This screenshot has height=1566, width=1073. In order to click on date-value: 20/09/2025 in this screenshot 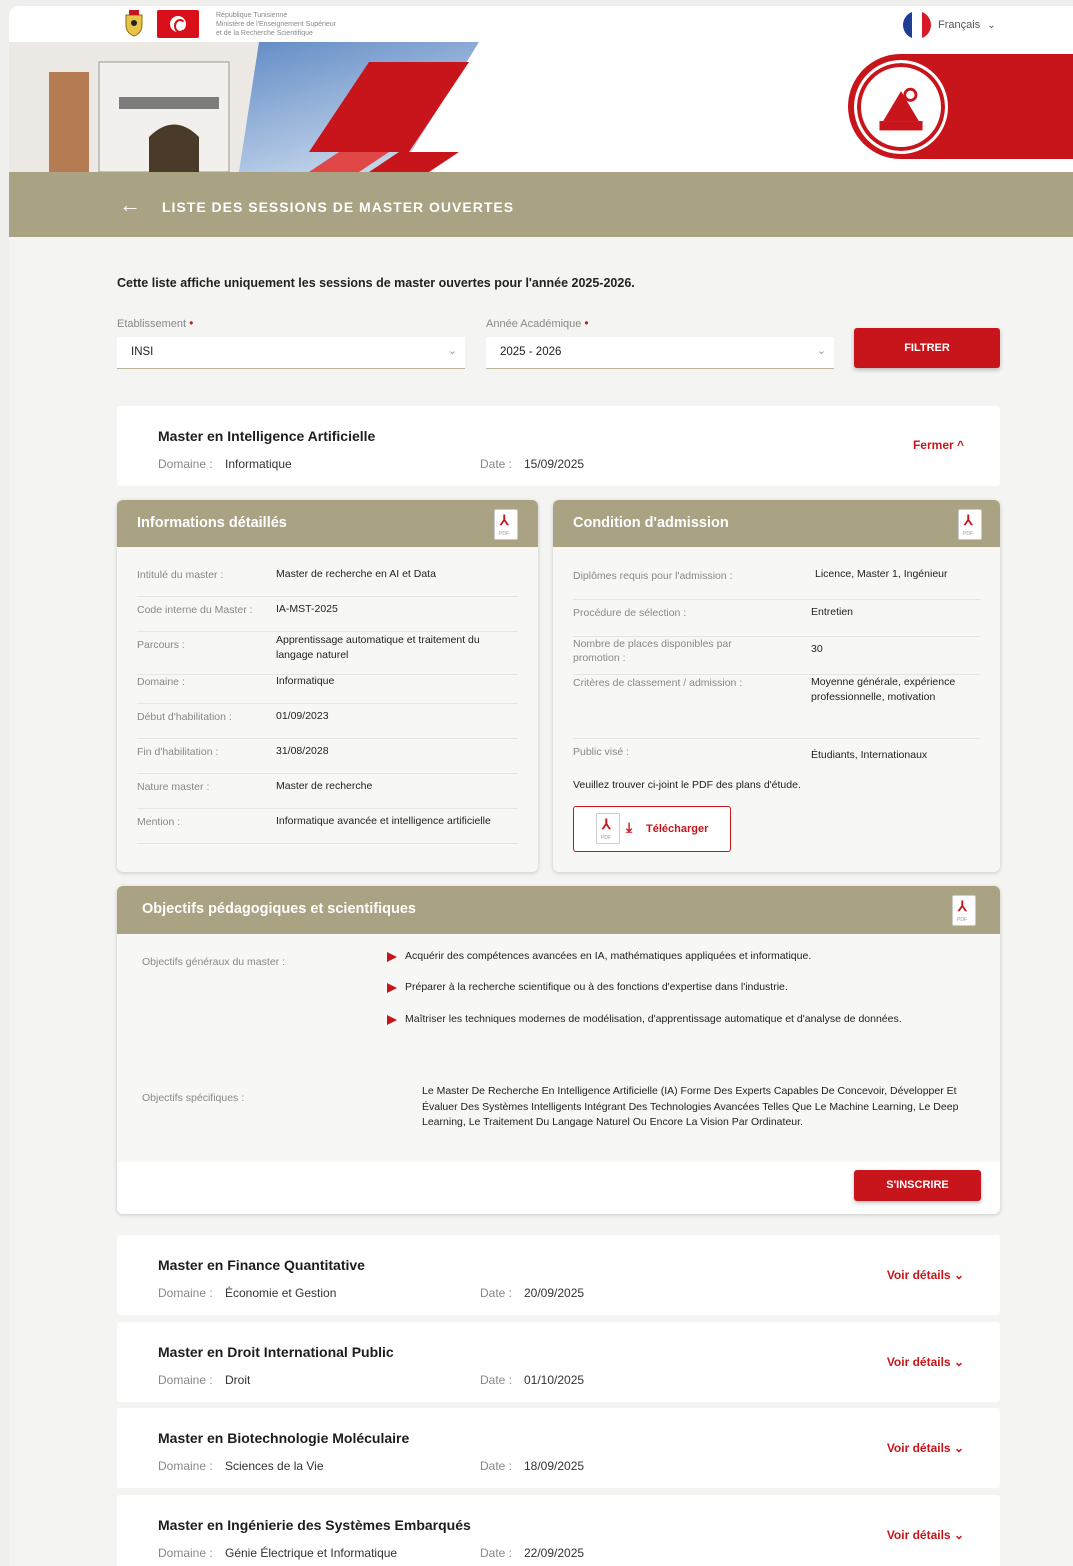, I will do `click(554, 1293)`.